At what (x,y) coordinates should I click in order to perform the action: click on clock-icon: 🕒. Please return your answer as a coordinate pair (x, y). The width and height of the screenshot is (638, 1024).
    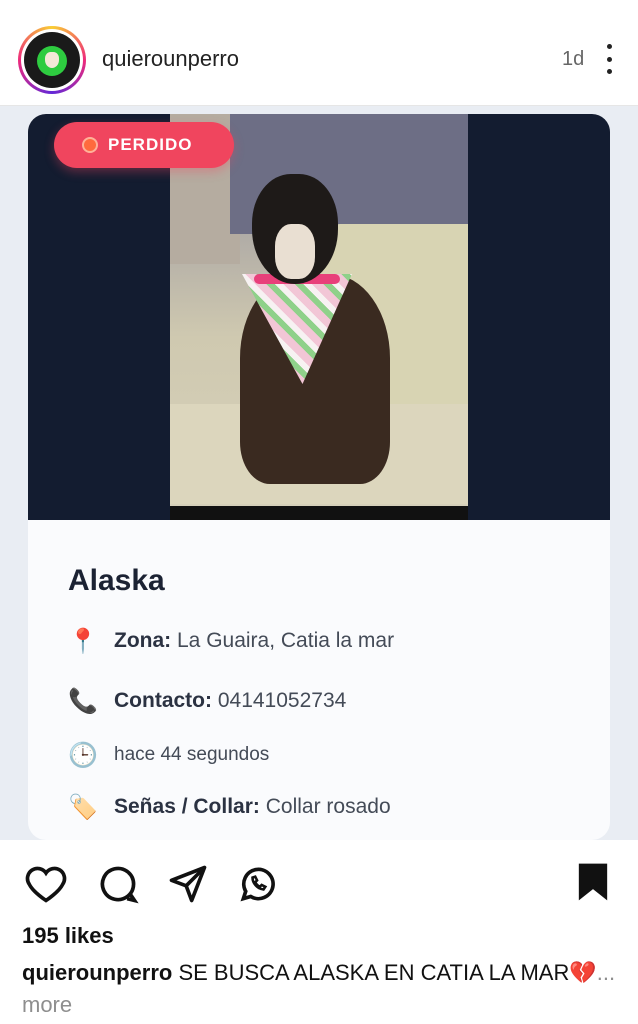
    Looking at the image, I should click on (83, 755).